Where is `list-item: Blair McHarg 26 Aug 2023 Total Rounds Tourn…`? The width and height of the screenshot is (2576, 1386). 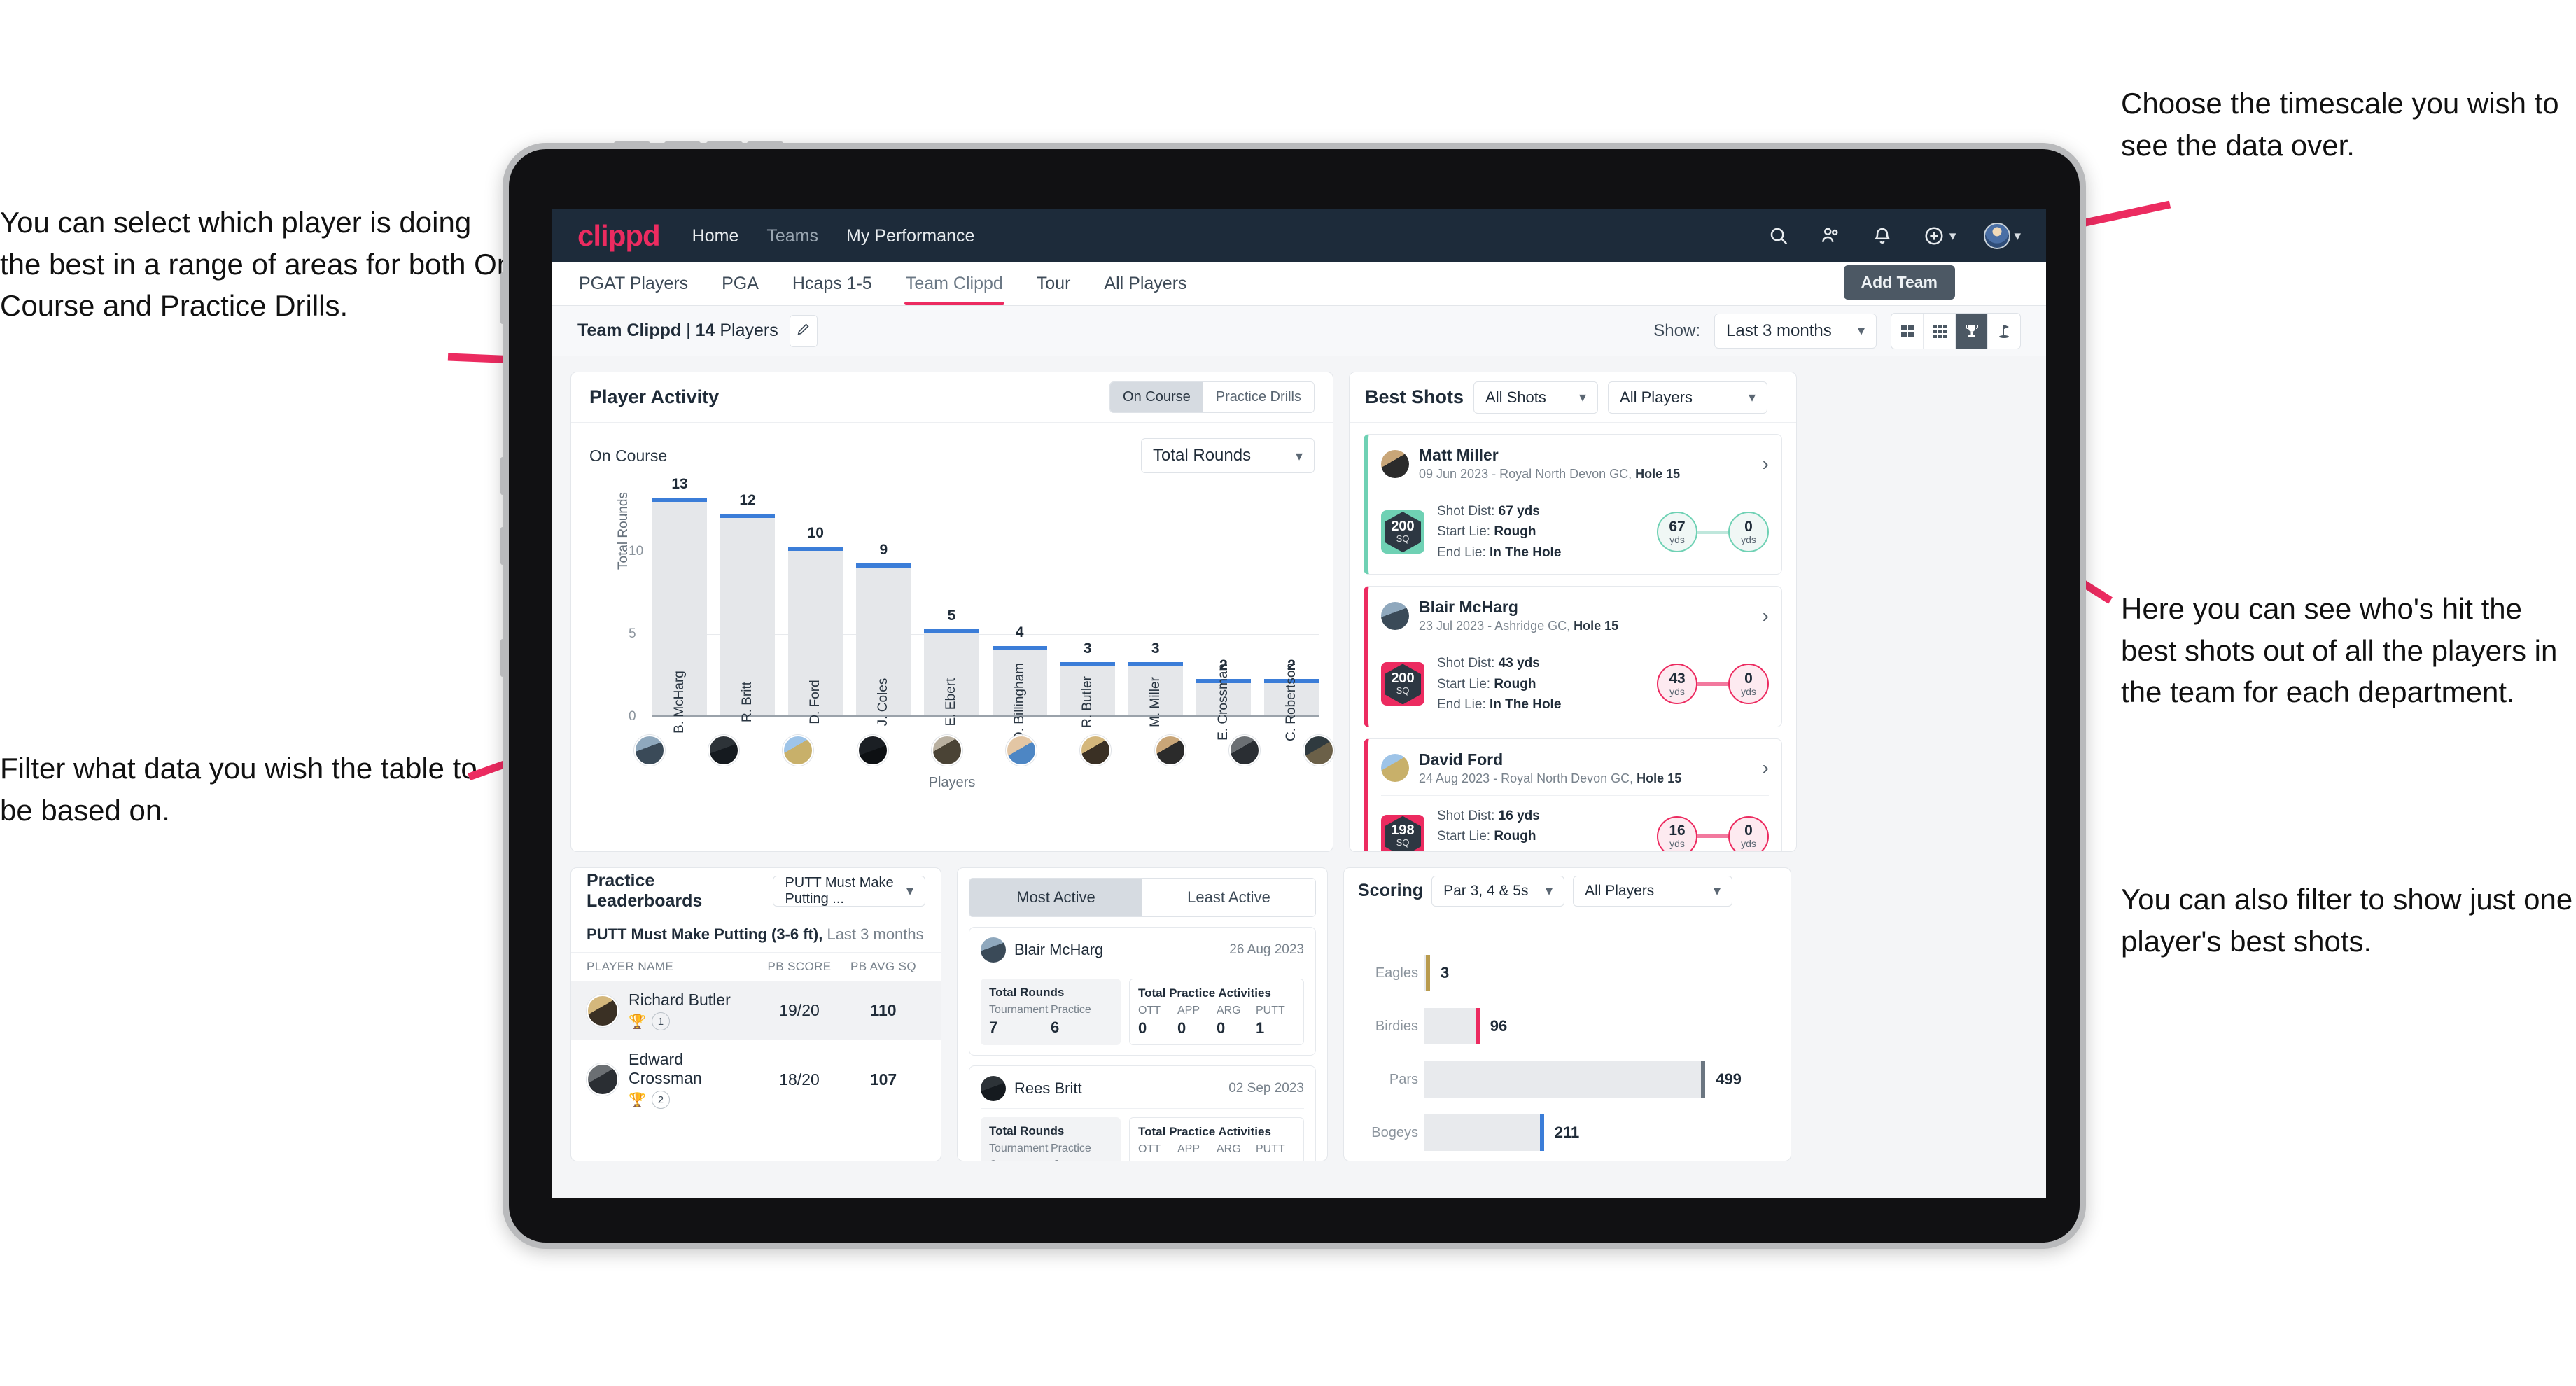 list-item: Blair McHarg 26 Aug 2023 Total Rounds Tourn… is located at coordinates (1142, 991).